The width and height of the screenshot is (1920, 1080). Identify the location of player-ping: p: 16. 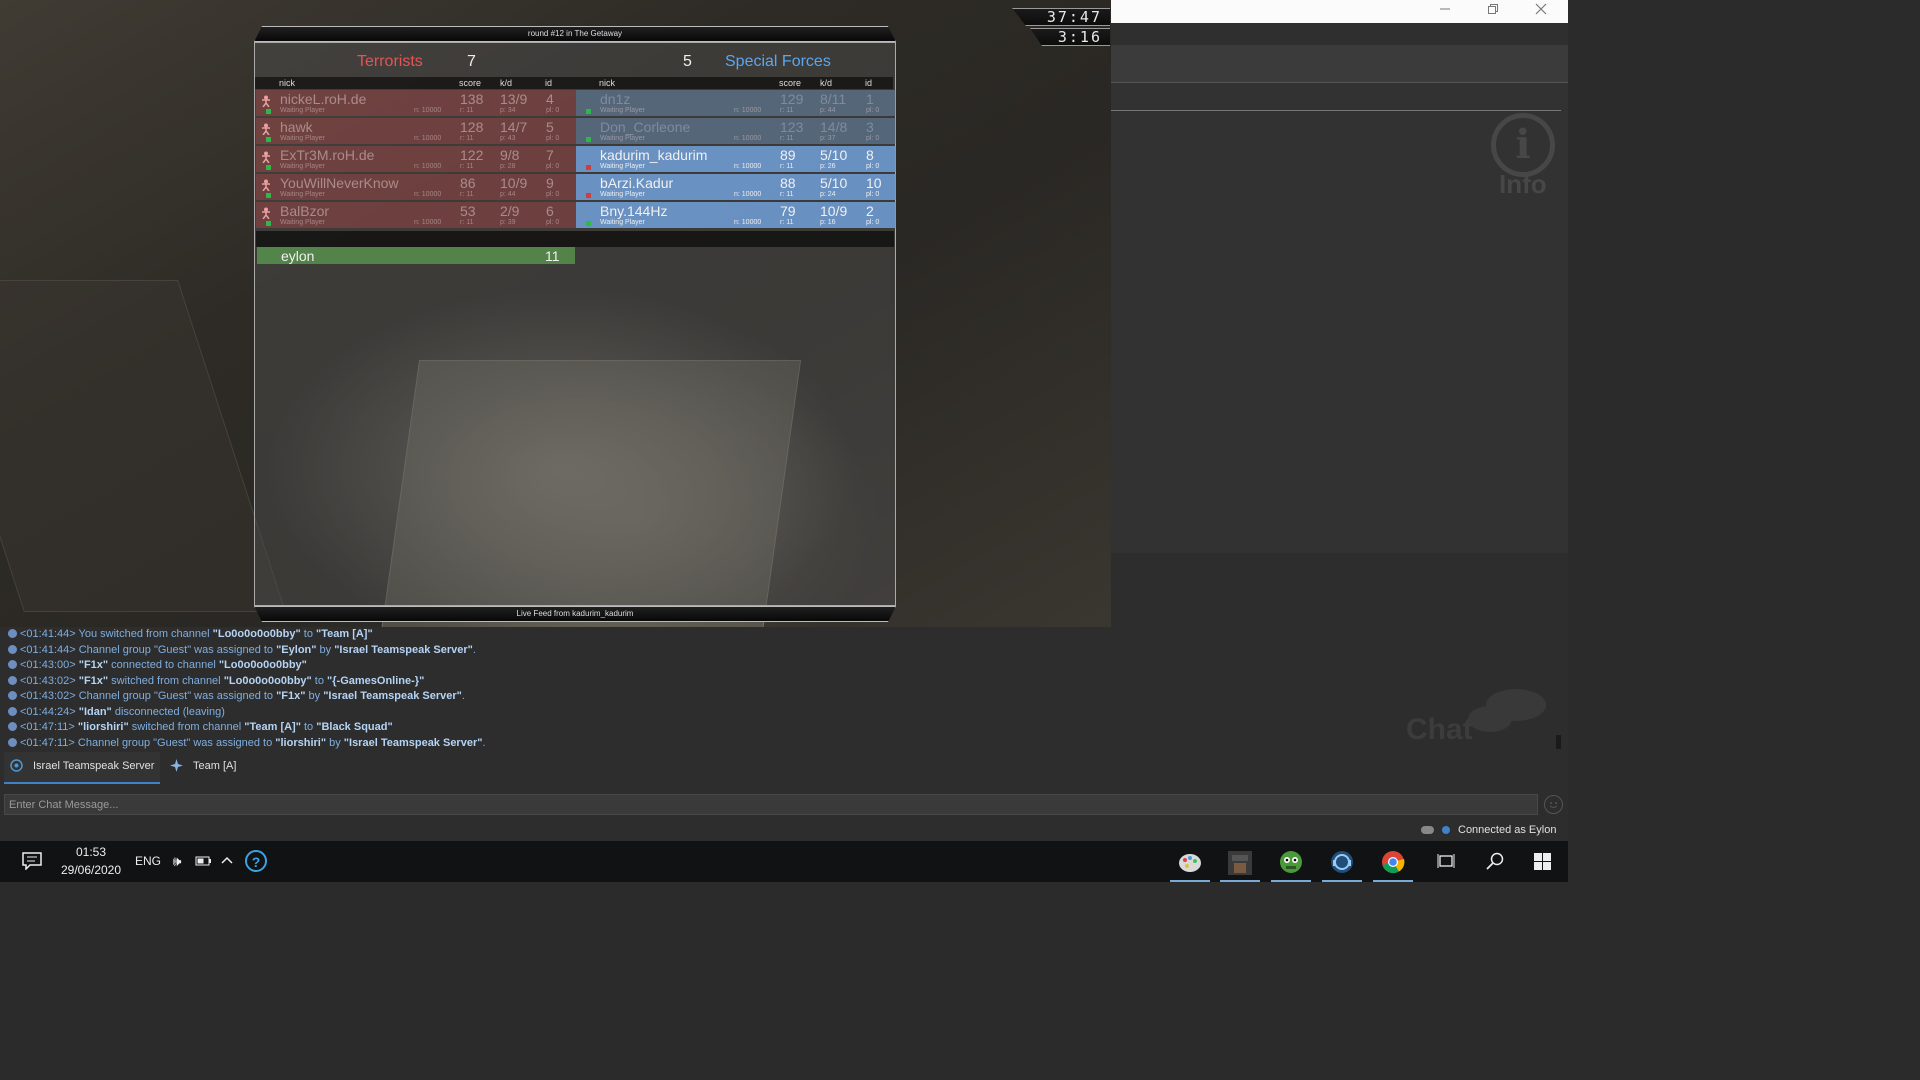
(828, 222).